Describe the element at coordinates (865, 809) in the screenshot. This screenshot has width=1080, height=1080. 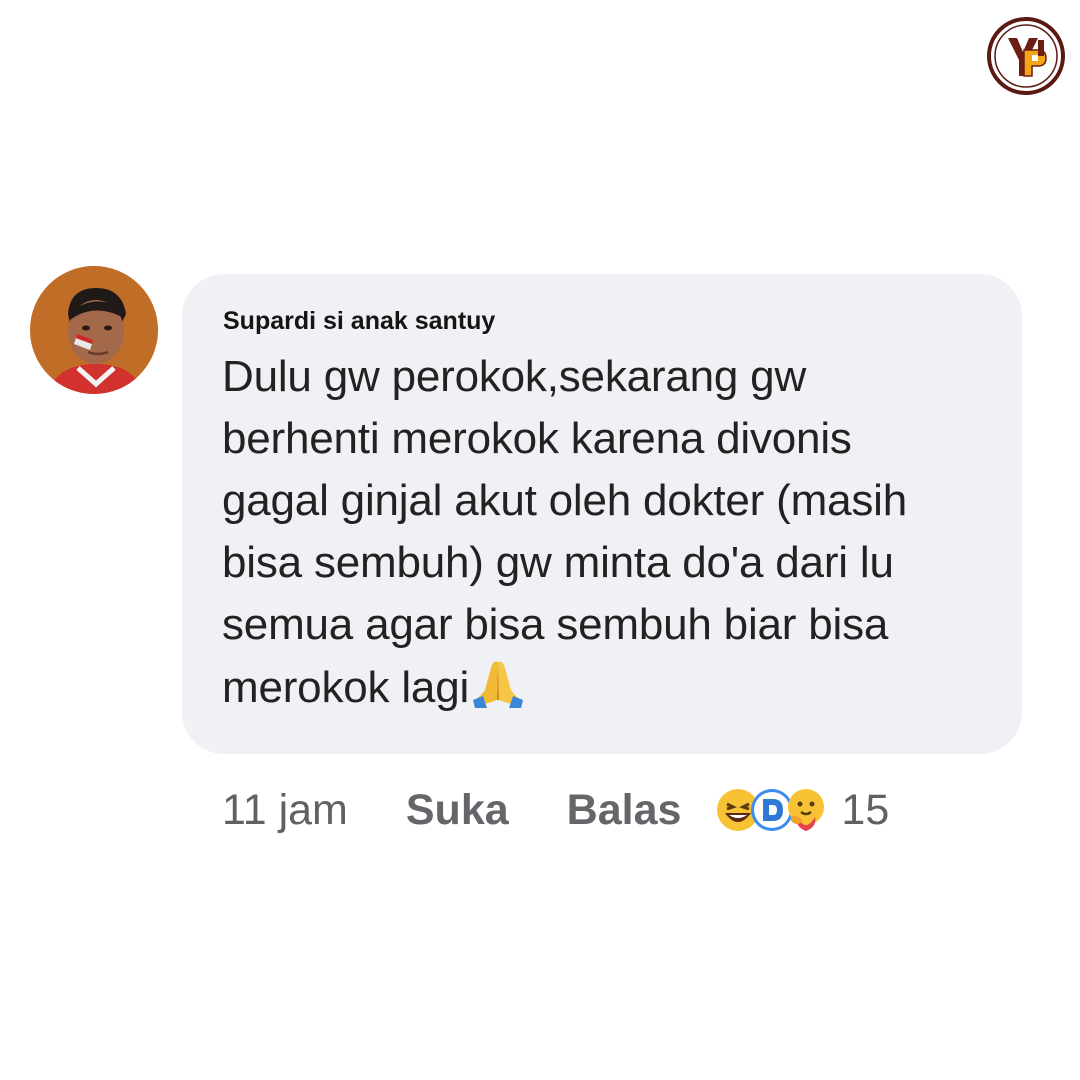
I see `reaction-count: 15` at that location.